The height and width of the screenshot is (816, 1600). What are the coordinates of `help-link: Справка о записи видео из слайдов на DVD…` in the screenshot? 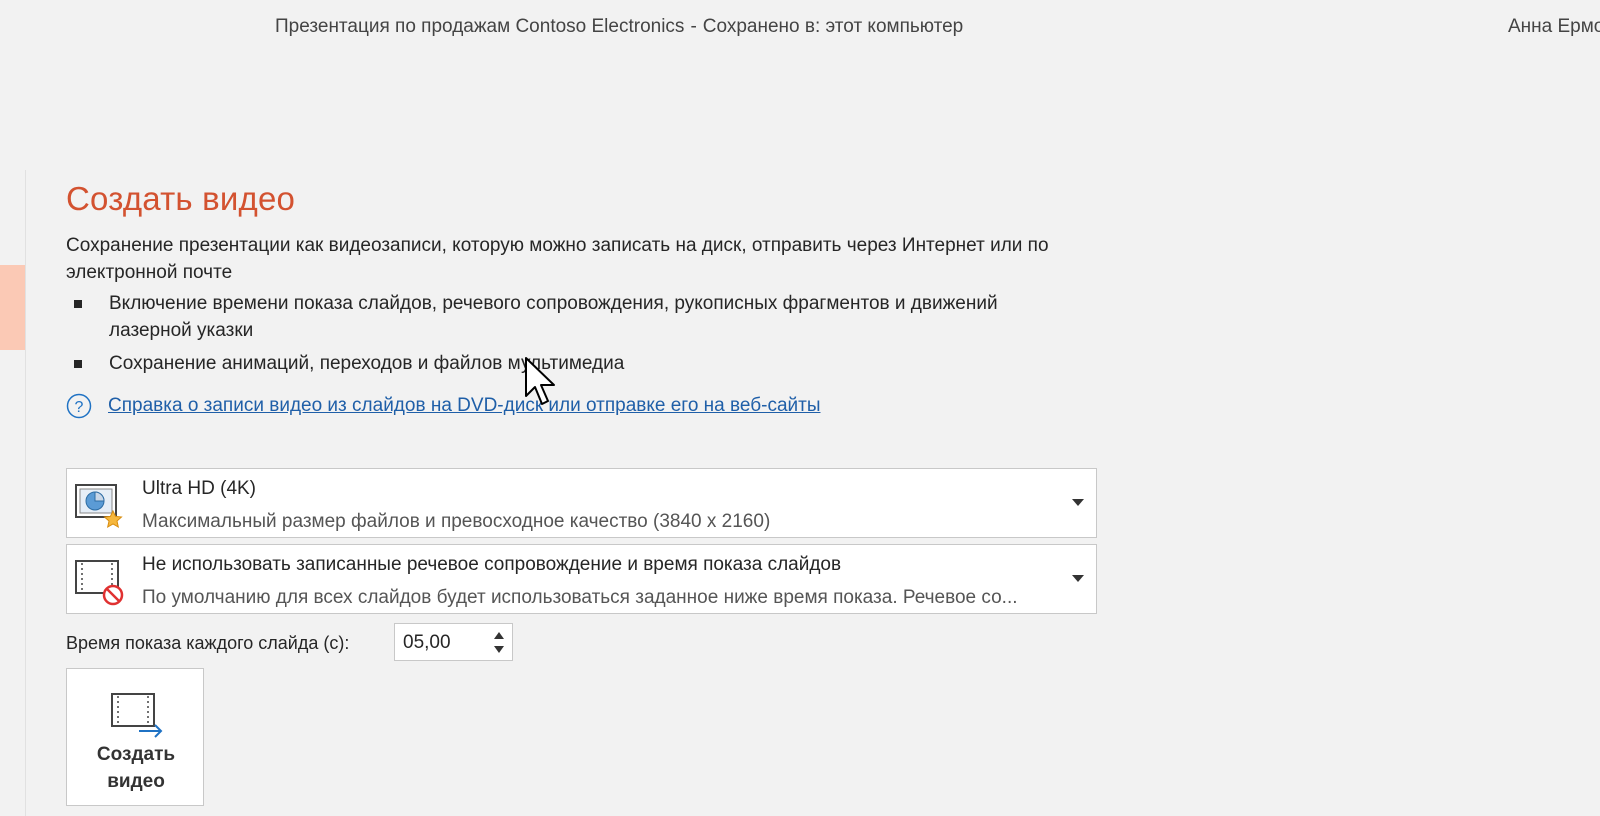 It's located at (464, 406).